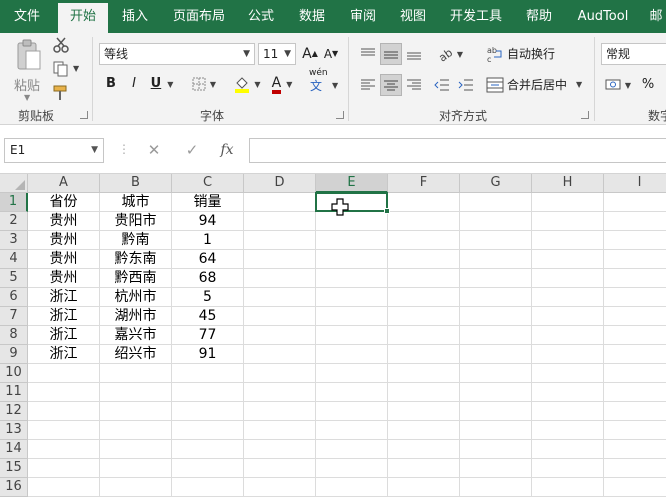 The width and height of the screenshot is (666, 500). I want to click on column-header-b: B, so click(136, 183).